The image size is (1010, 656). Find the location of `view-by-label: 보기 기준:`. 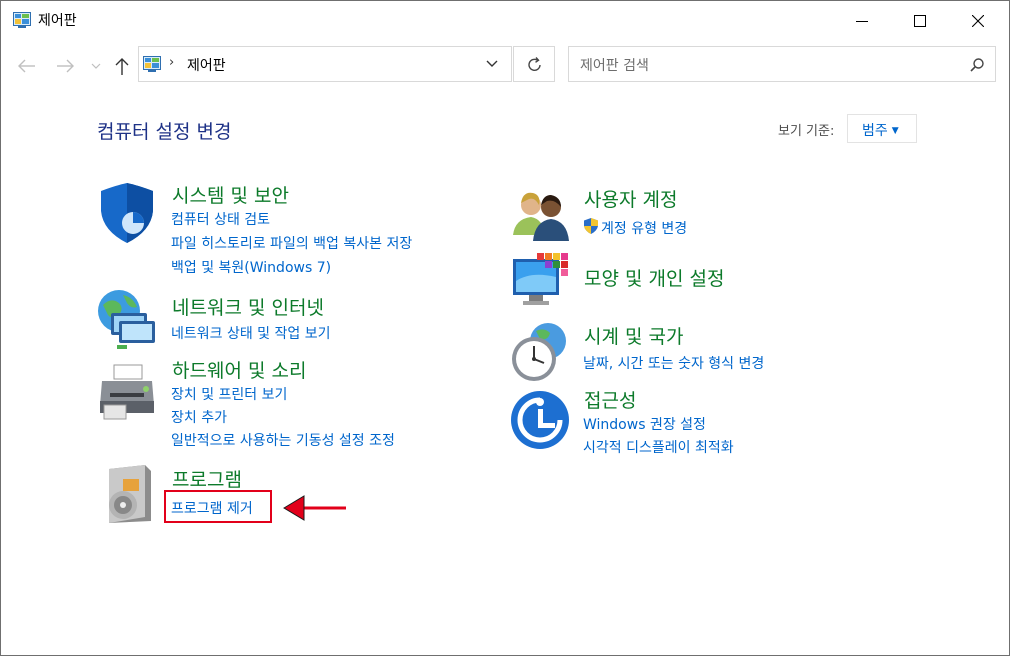

view-by-label: 보기 기준: is located at coordinates (806, 131).